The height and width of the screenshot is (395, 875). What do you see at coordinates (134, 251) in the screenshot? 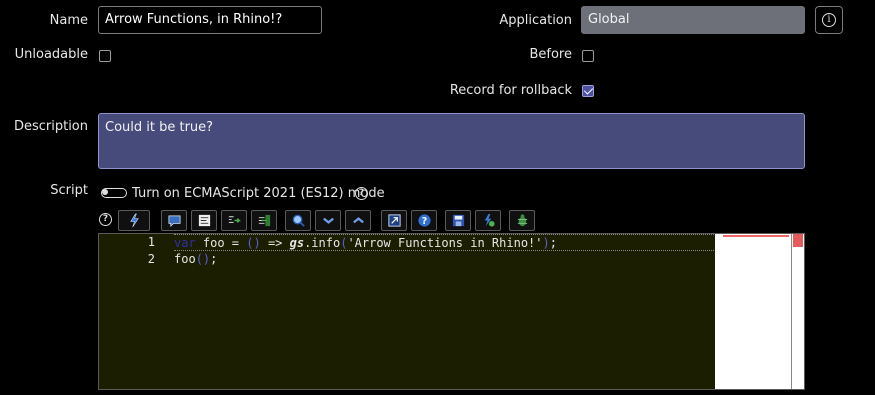
I see `line-number-gutter: 1 2` at bounding box center [134, 251].